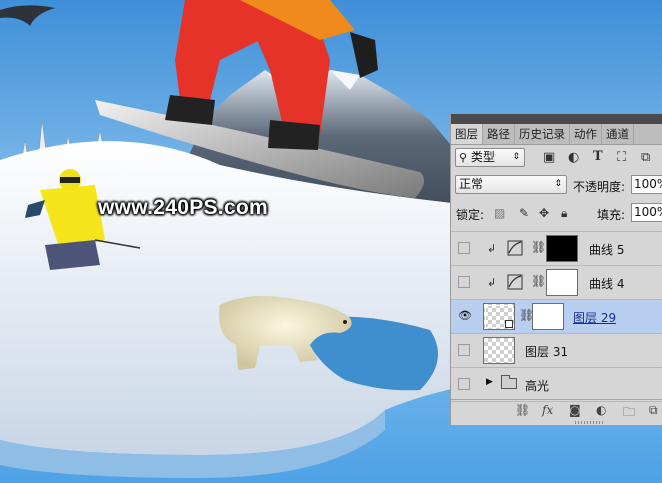 The height and width of the screenshot is (483, 662). What do you see at coordinates (599, 187) in the screenshot?
I see `opacity-label: 不透明度:` at bounding box center [599, 187].